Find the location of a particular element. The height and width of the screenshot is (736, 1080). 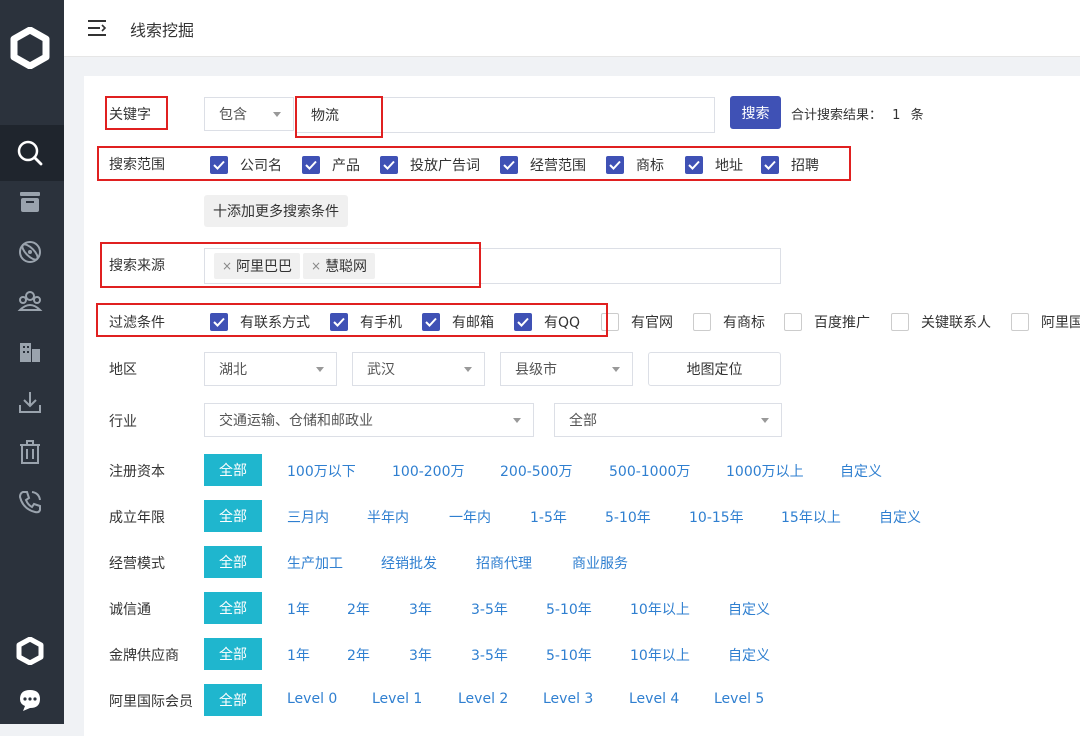

search-button: 搜索 is located at coordinates (755, 112).